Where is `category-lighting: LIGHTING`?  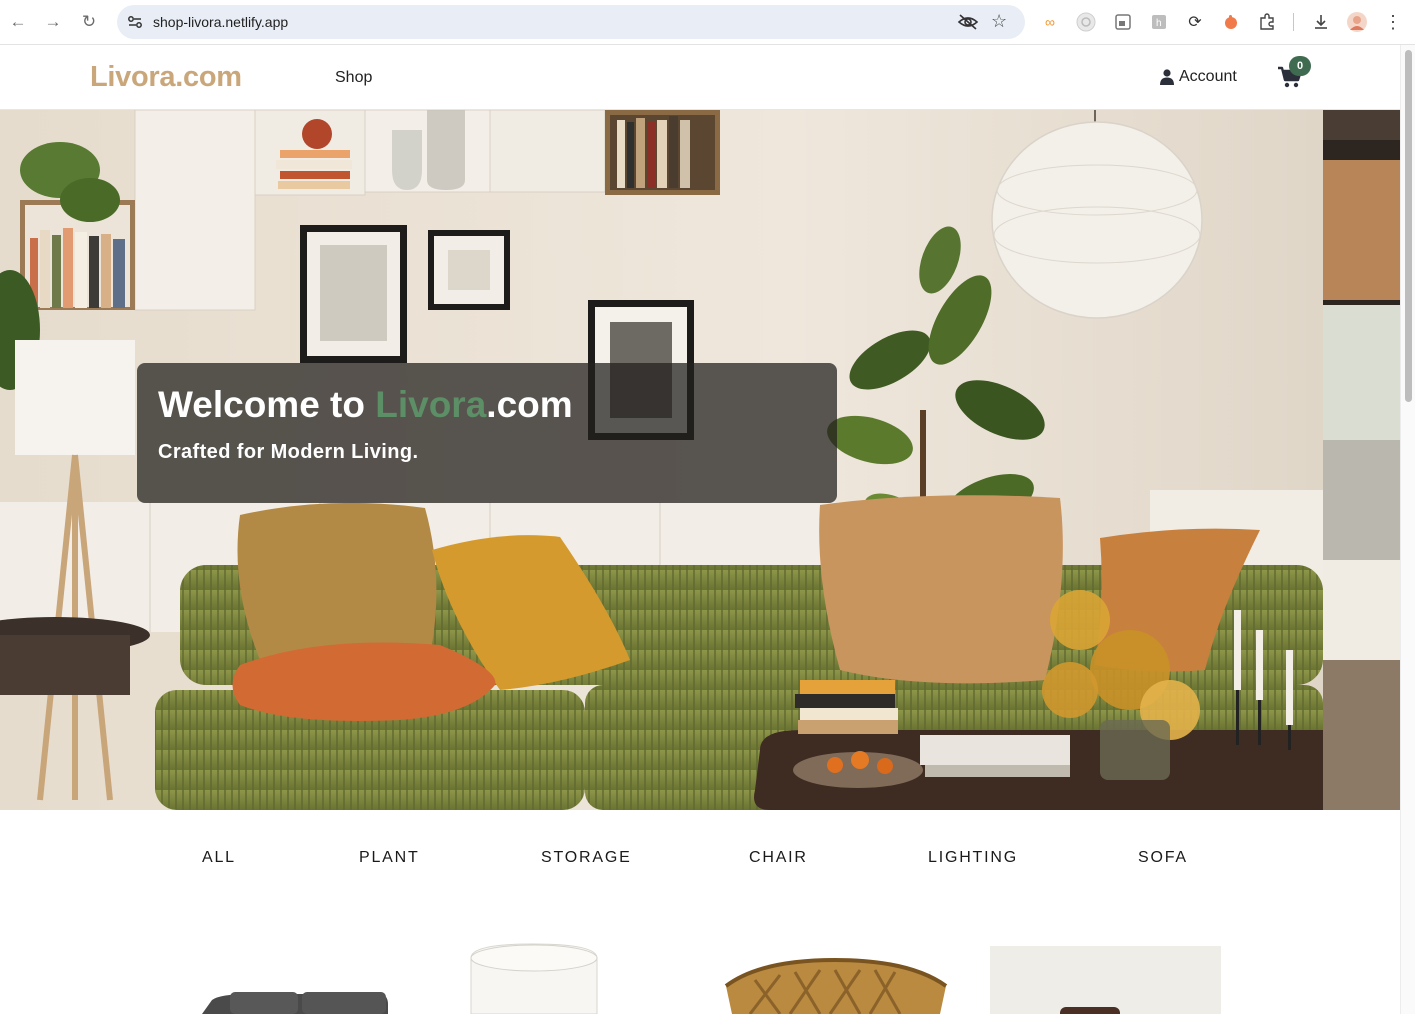 category-lighting: LIGHTING is located at coordinates (973, 858).